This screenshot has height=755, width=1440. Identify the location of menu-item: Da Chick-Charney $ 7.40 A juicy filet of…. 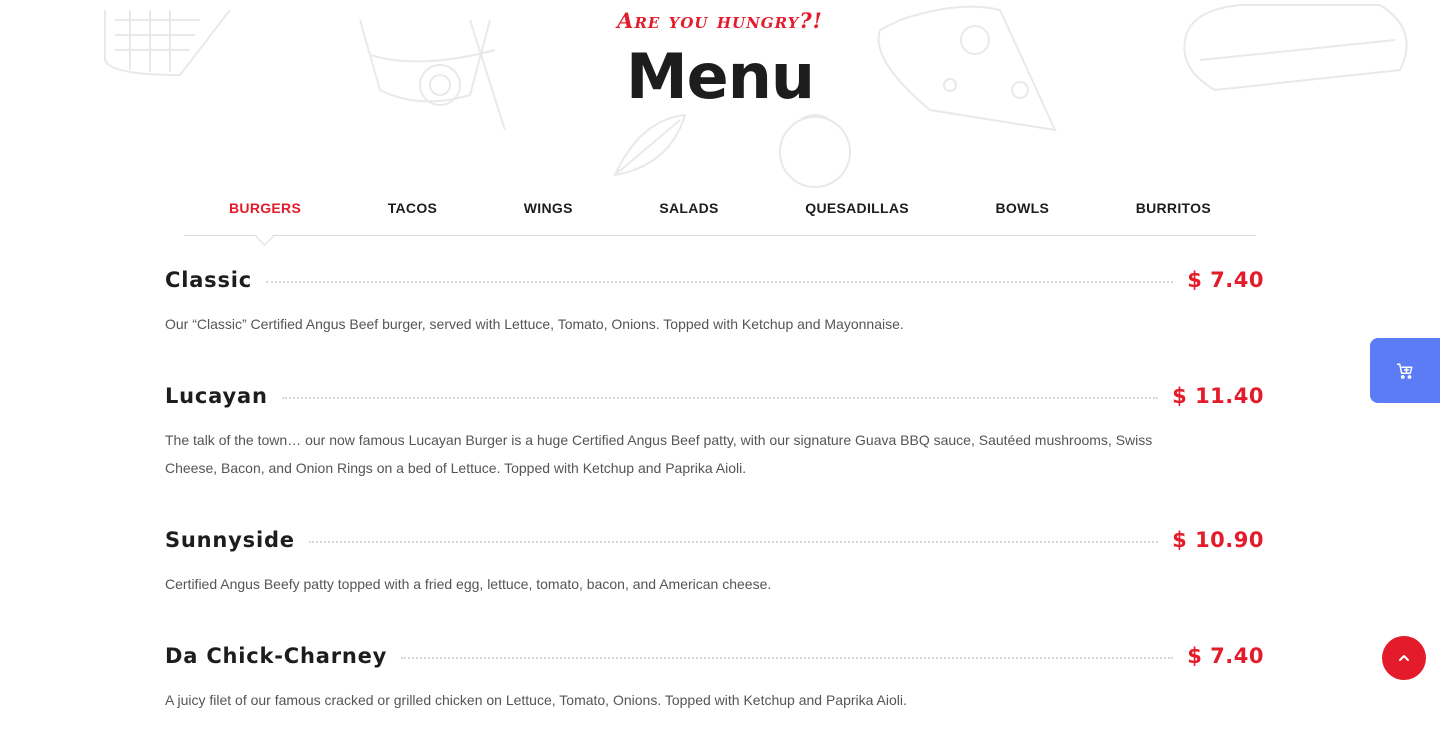
(714, 676).